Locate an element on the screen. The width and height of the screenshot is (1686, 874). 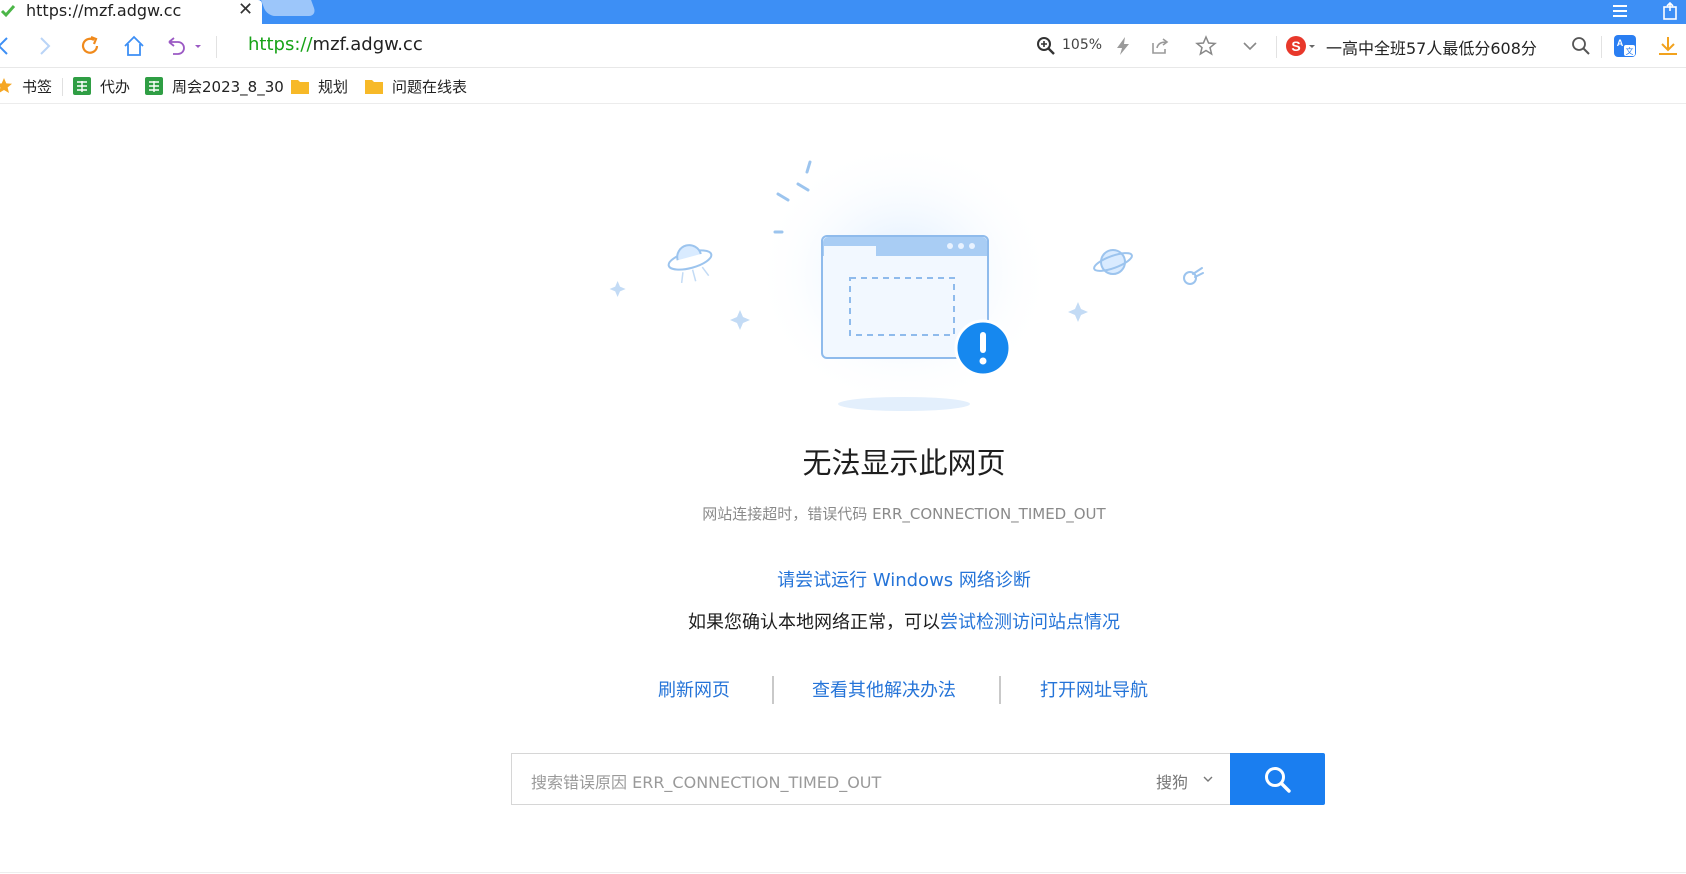
bookmark-item: 书签 is located at coordinates (26, 86).